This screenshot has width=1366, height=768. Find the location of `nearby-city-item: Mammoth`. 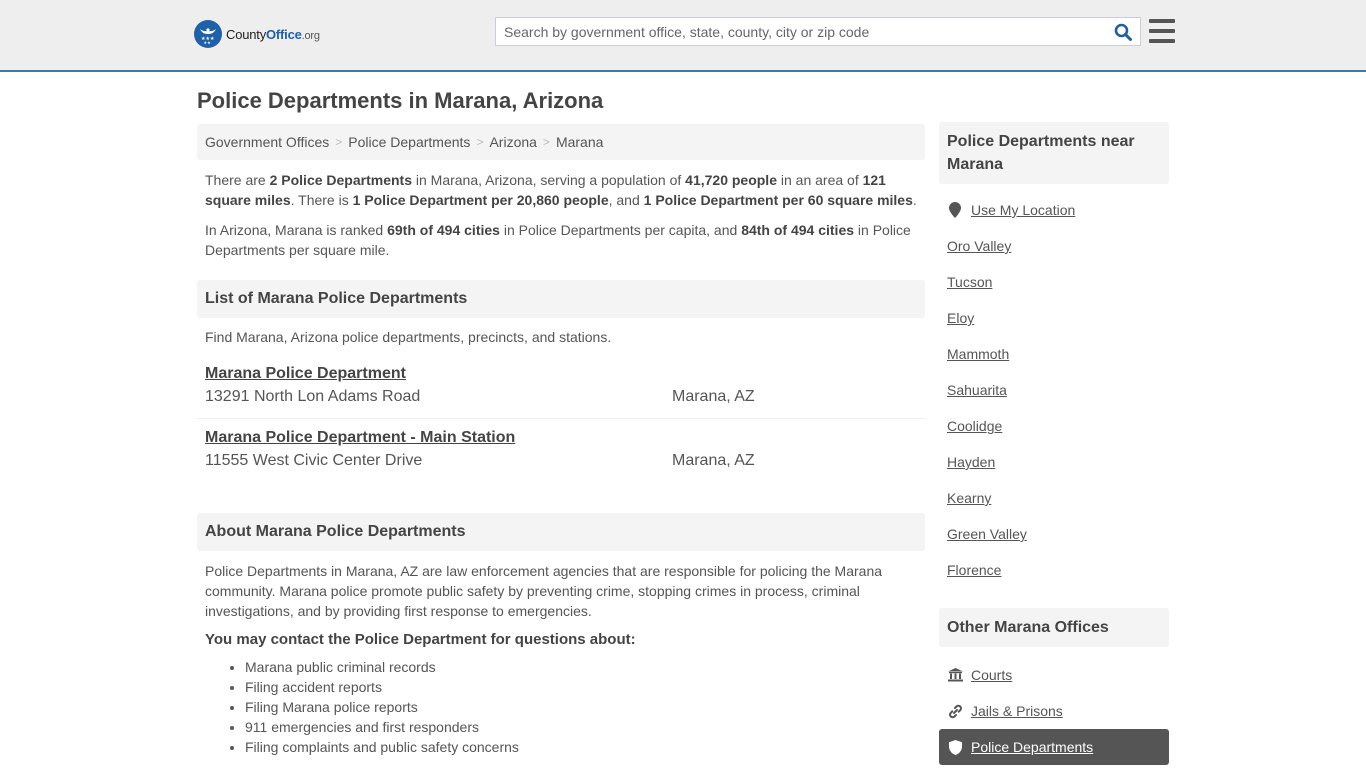

nearby-city-item: Mammoth is located at coordinates (1054, 354).